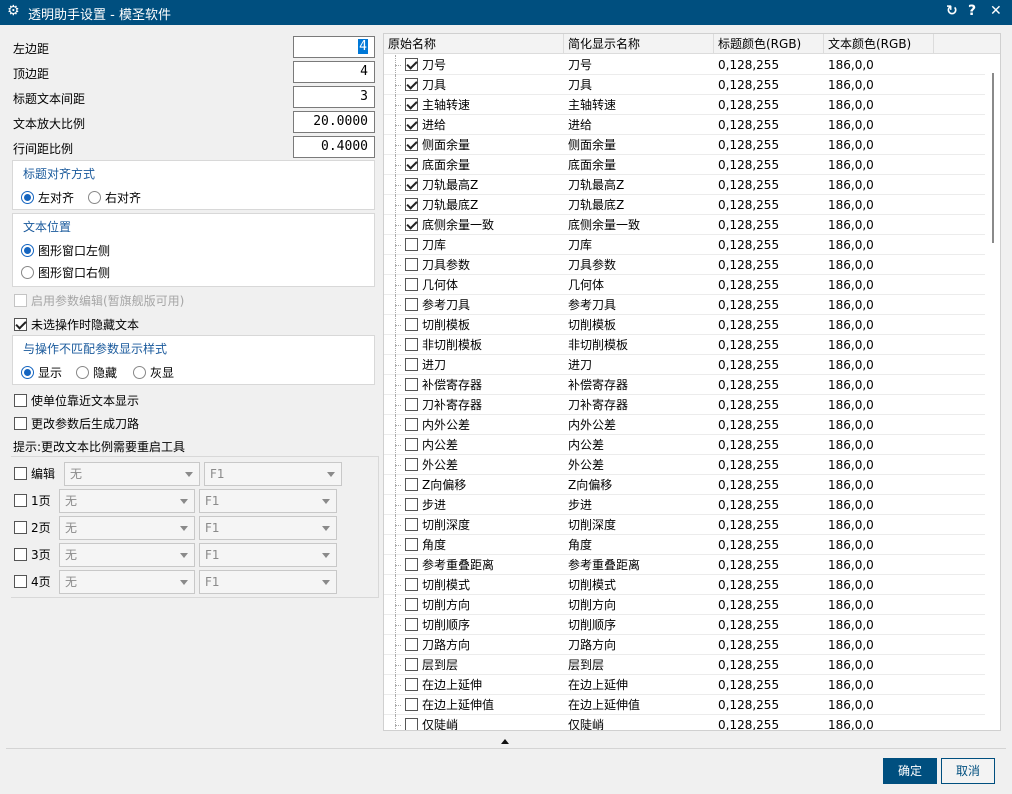  I want to click on page-row-1-checkbox: 1页, so click(32, 500).